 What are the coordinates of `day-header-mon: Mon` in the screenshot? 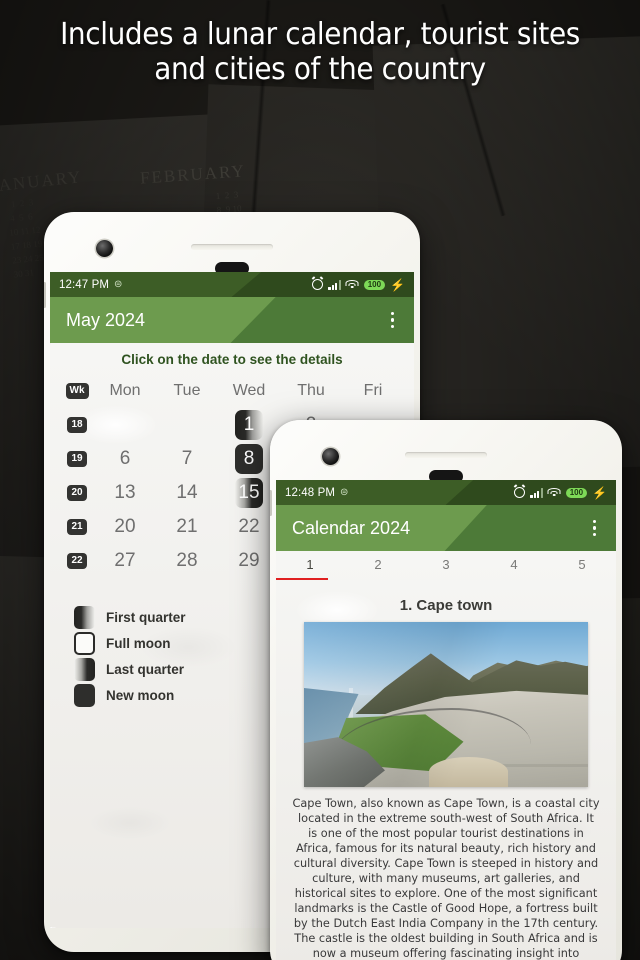 It's located at (125, 390).